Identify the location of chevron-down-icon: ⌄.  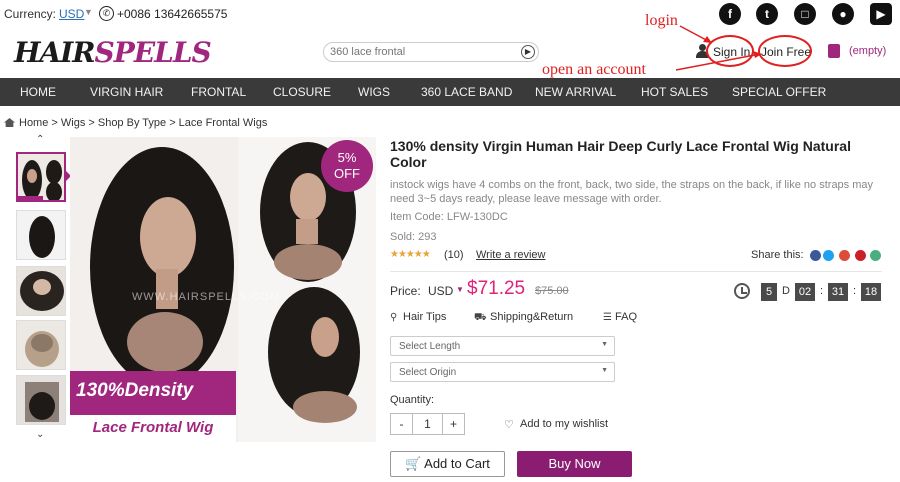
(40, 434).